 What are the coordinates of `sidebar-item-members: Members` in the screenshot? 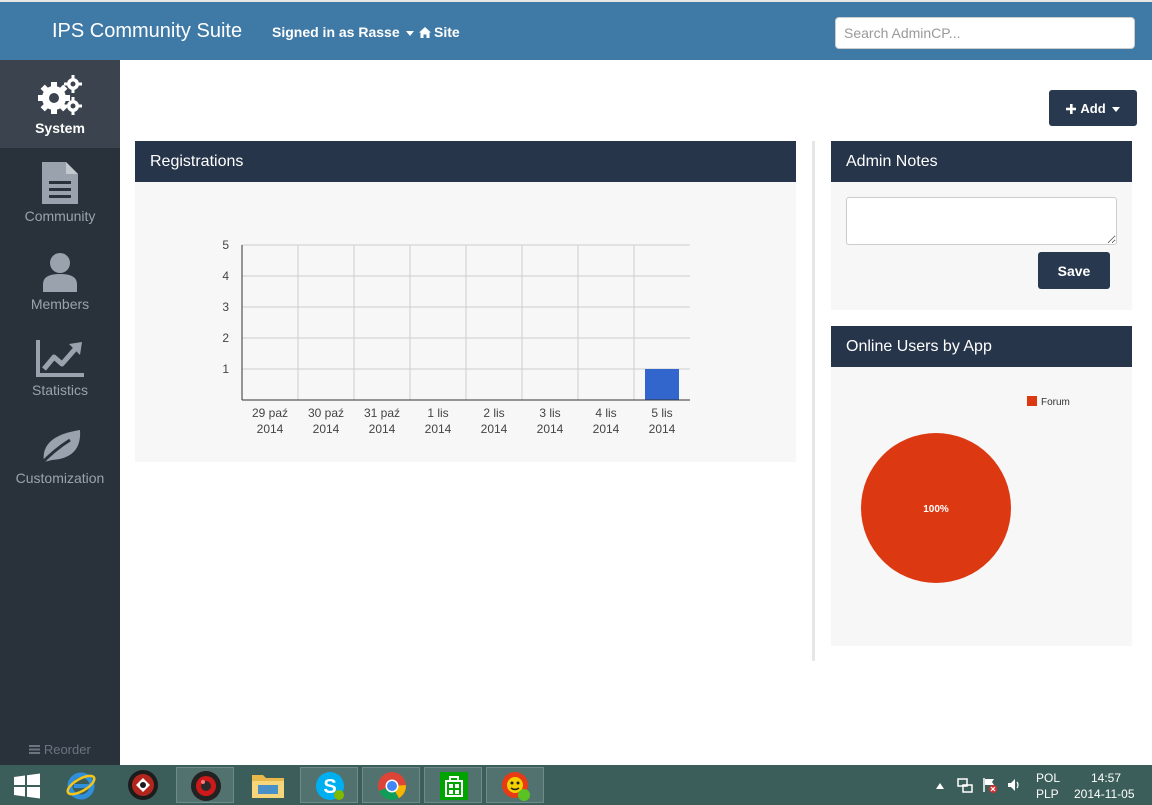 It's located at (60, 280).